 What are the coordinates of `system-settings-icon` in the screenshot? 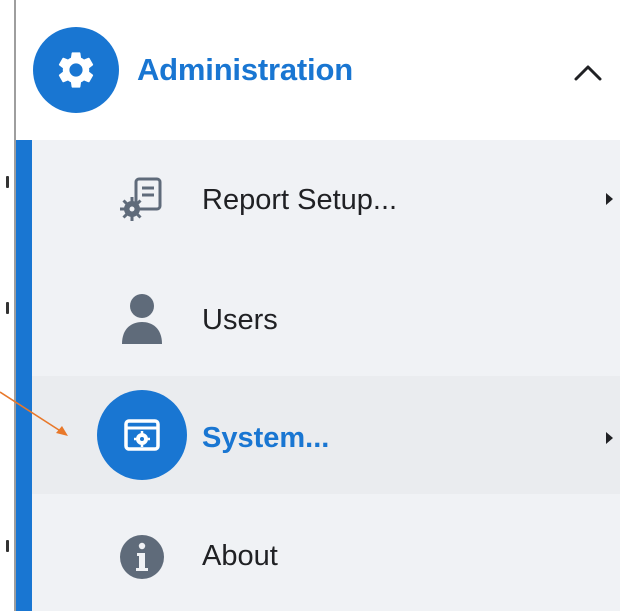 It's located at (142, 435).